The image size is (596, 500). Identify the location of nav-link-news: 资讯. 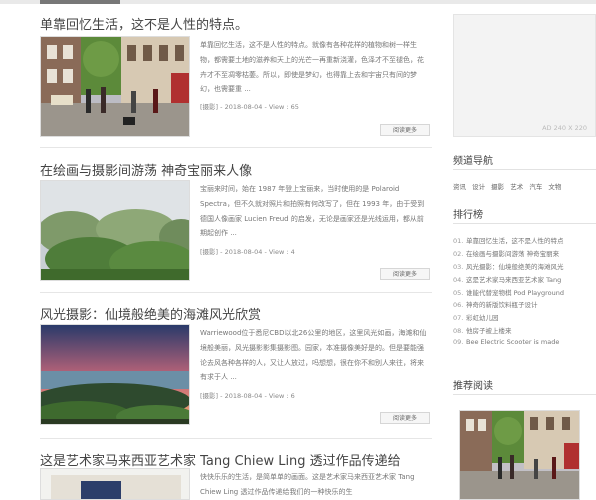
(459, 187).